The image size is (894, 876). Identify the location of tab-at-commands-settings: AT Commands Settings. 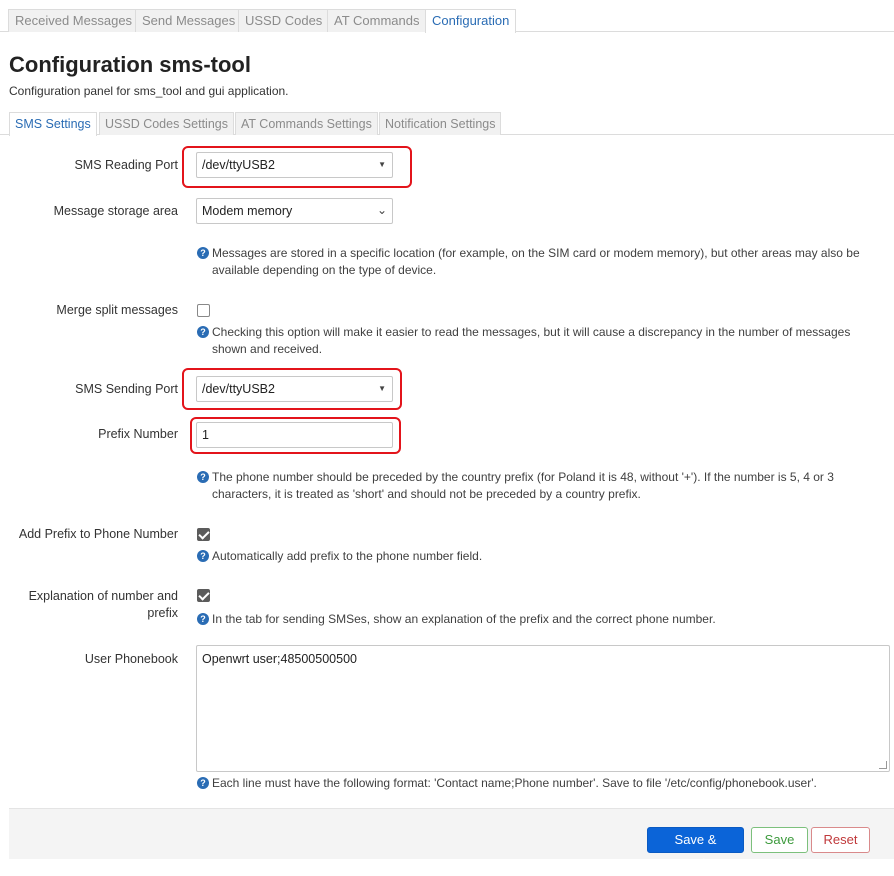
(306, 123).